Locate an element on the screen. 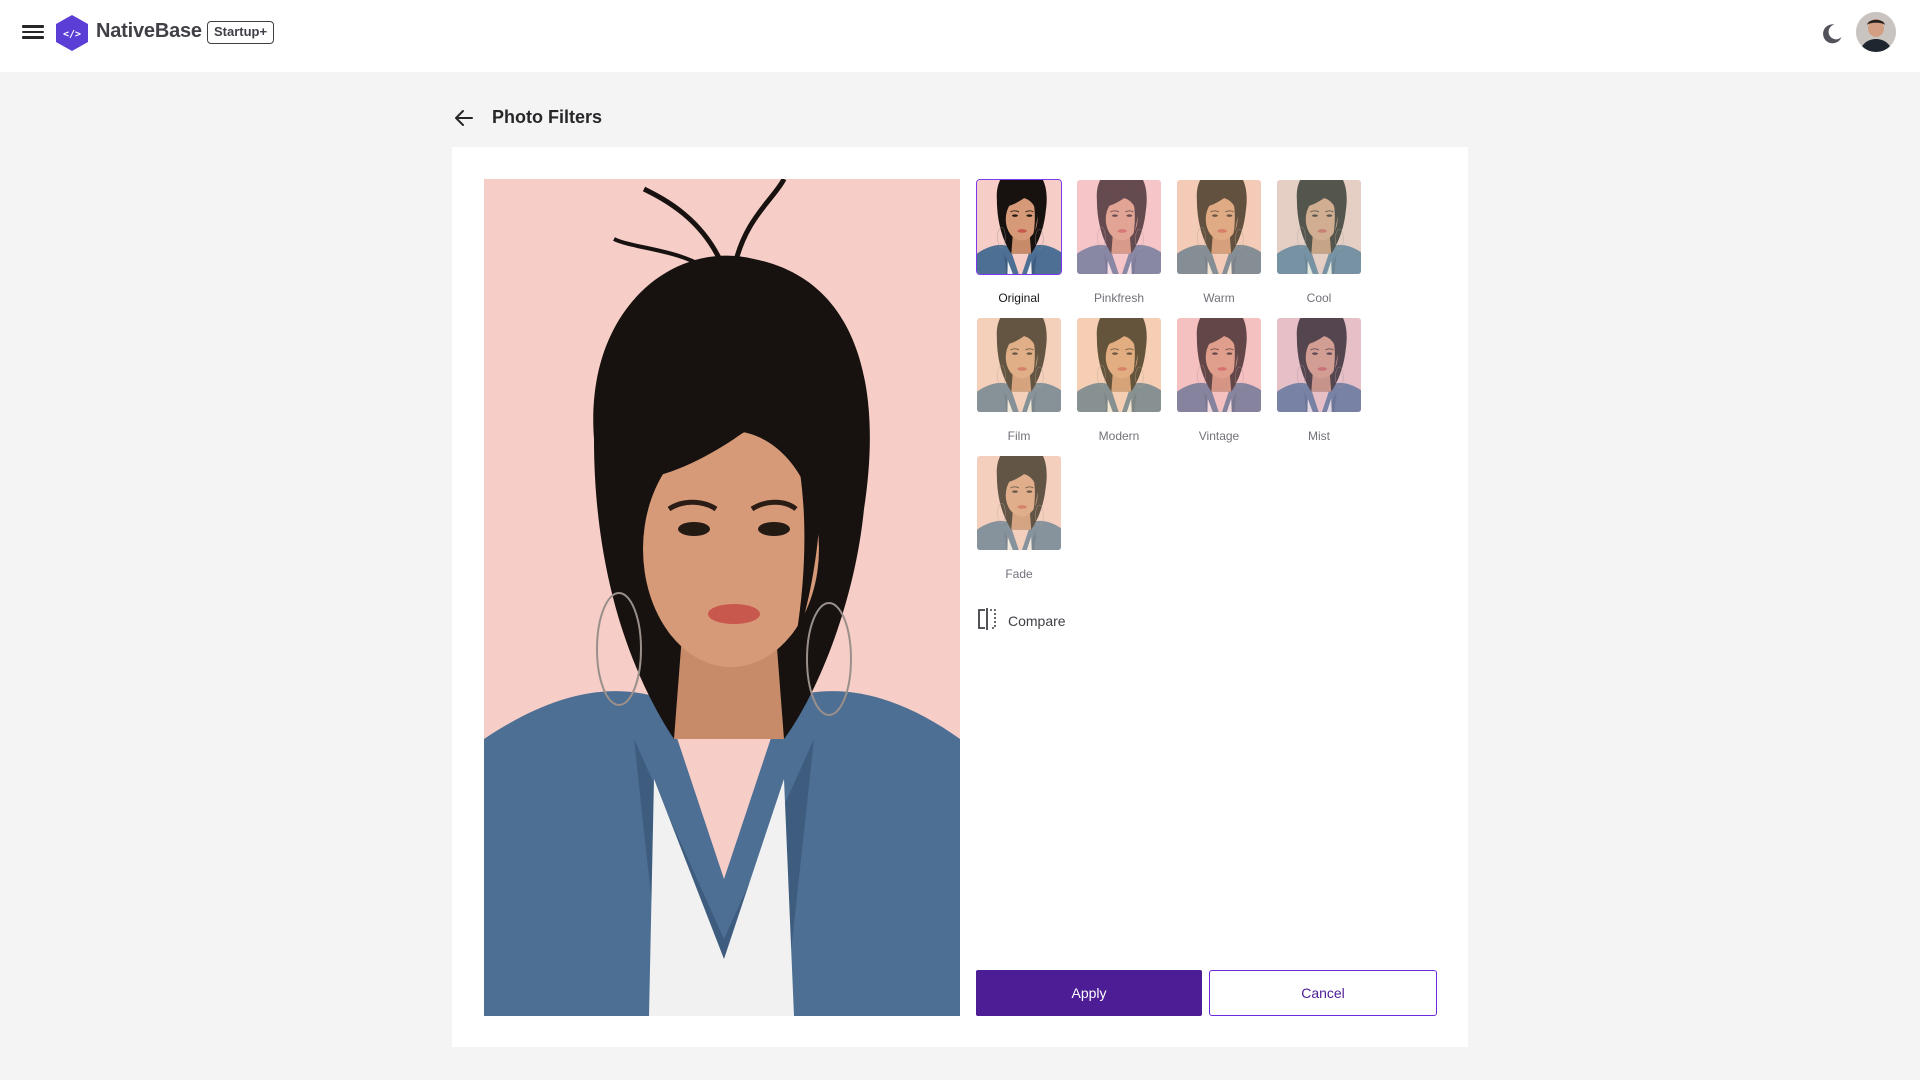  nativebase-logo-icon: </> is located at coordinates (72, 33).